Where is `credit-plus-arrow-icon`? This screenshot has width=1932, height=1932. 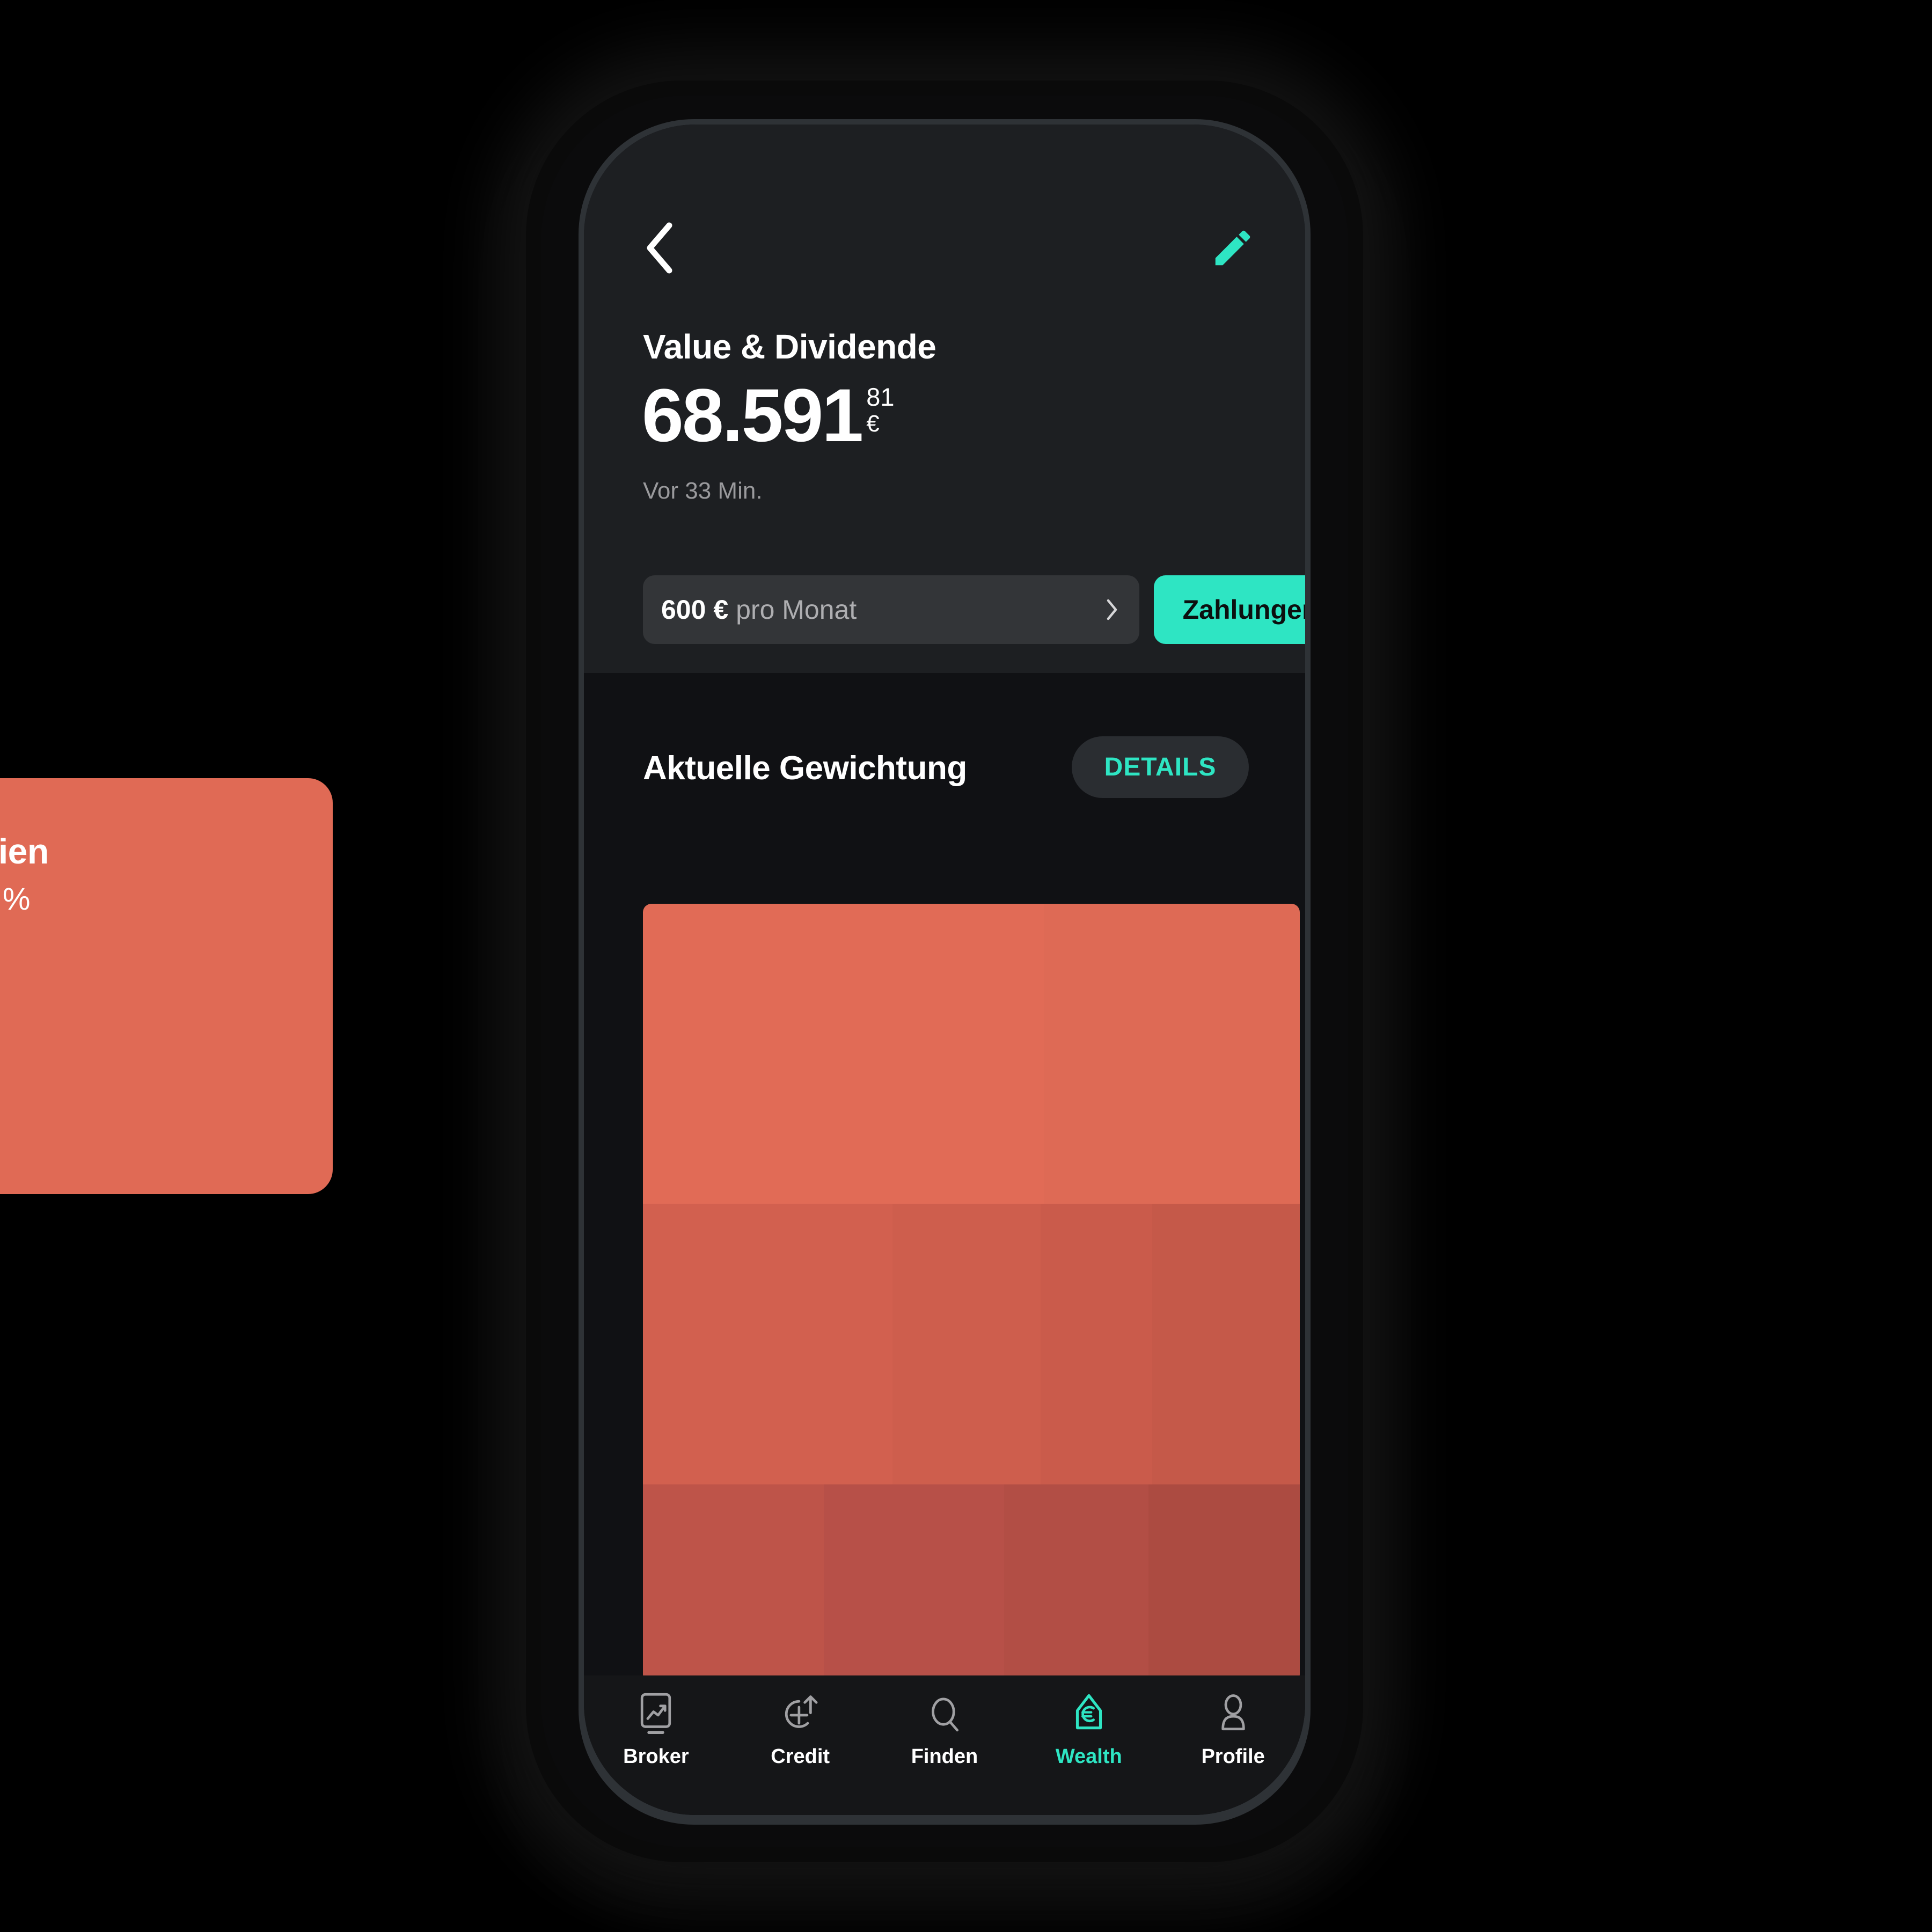 credit-plus-arrow-icon is located at coordinates (800, 1715).